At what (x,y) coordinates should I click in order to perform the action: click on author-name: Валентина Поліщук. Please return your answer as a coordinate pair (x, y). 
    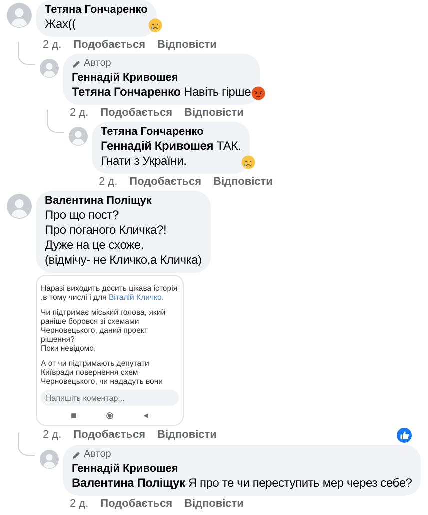
    Looking at the image, I should click on (123, 201).